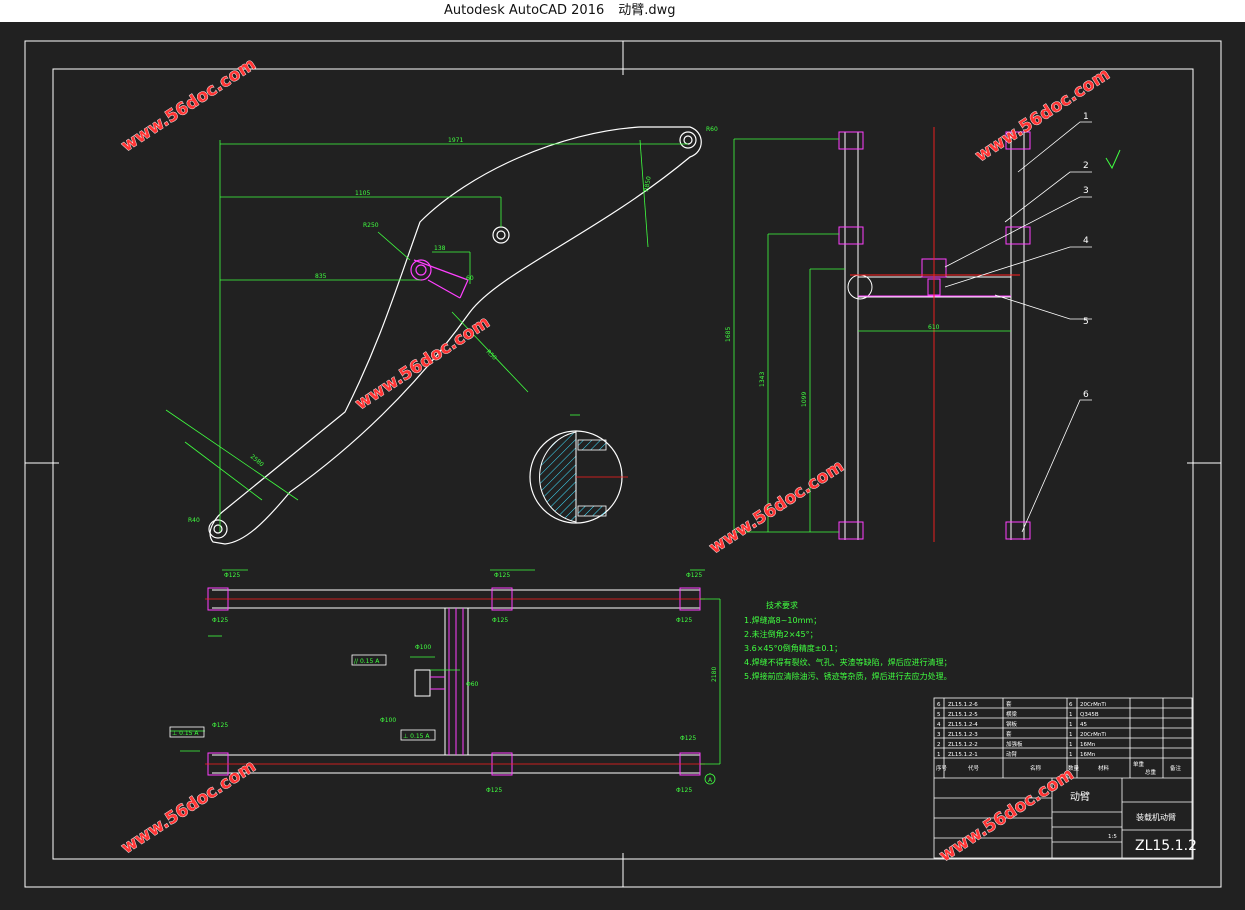  Describe the element at coordinates (472, 684) in the screenshot. I see `dim-label: Φ60` at that location.